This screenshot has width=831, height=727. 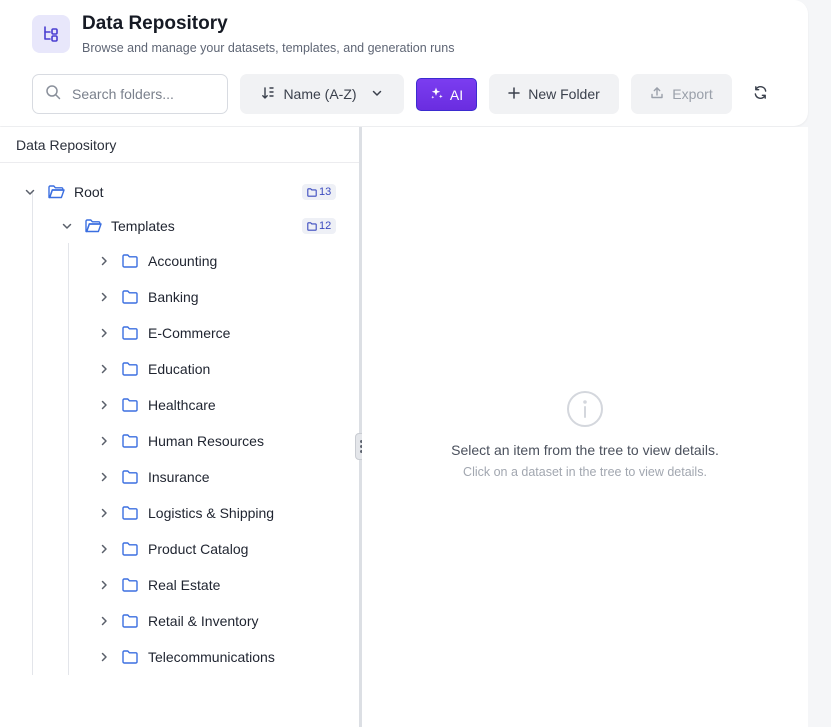 I want to click on tree-item-folder: Logistics & Shipping, so click(x=219, y=513).